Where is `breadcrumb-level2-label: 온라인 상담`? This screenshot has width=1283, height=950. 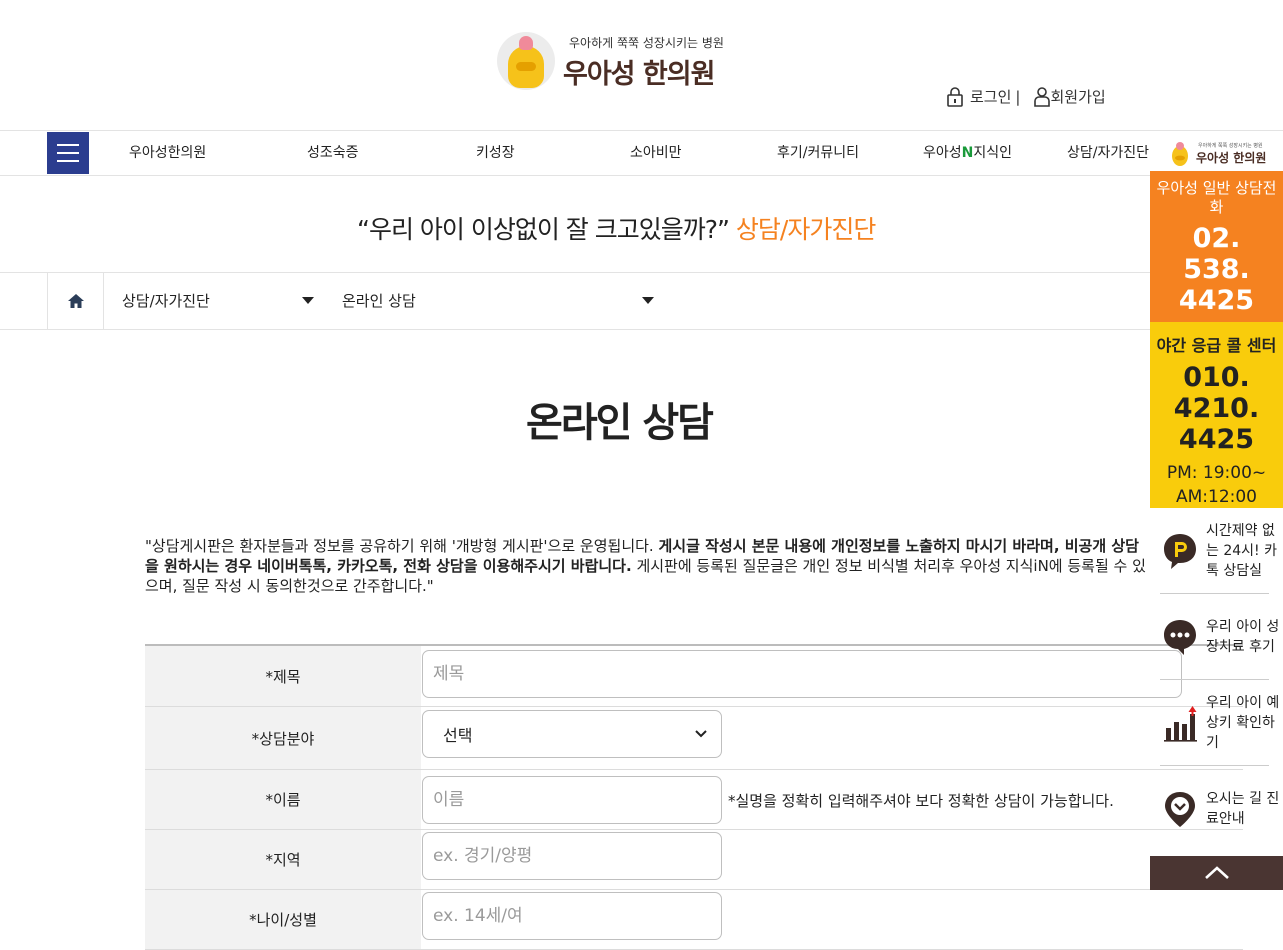 breadcrumb-level2-label: 온라인 상담 is located at coordinates (379, 301).